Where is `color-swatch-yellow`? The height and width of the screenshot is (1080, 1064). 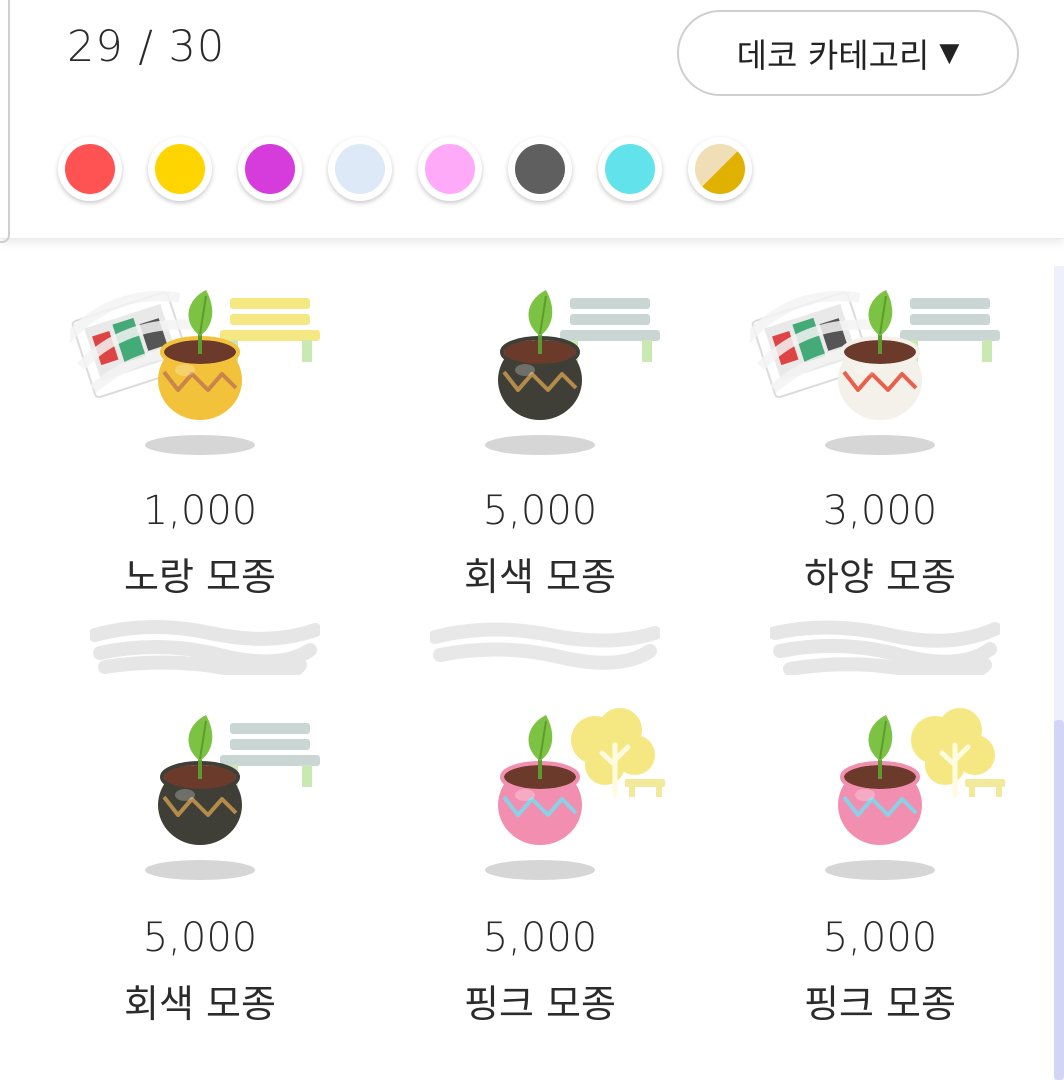 color-swatch-yellow is located at coordinates (180, 169).